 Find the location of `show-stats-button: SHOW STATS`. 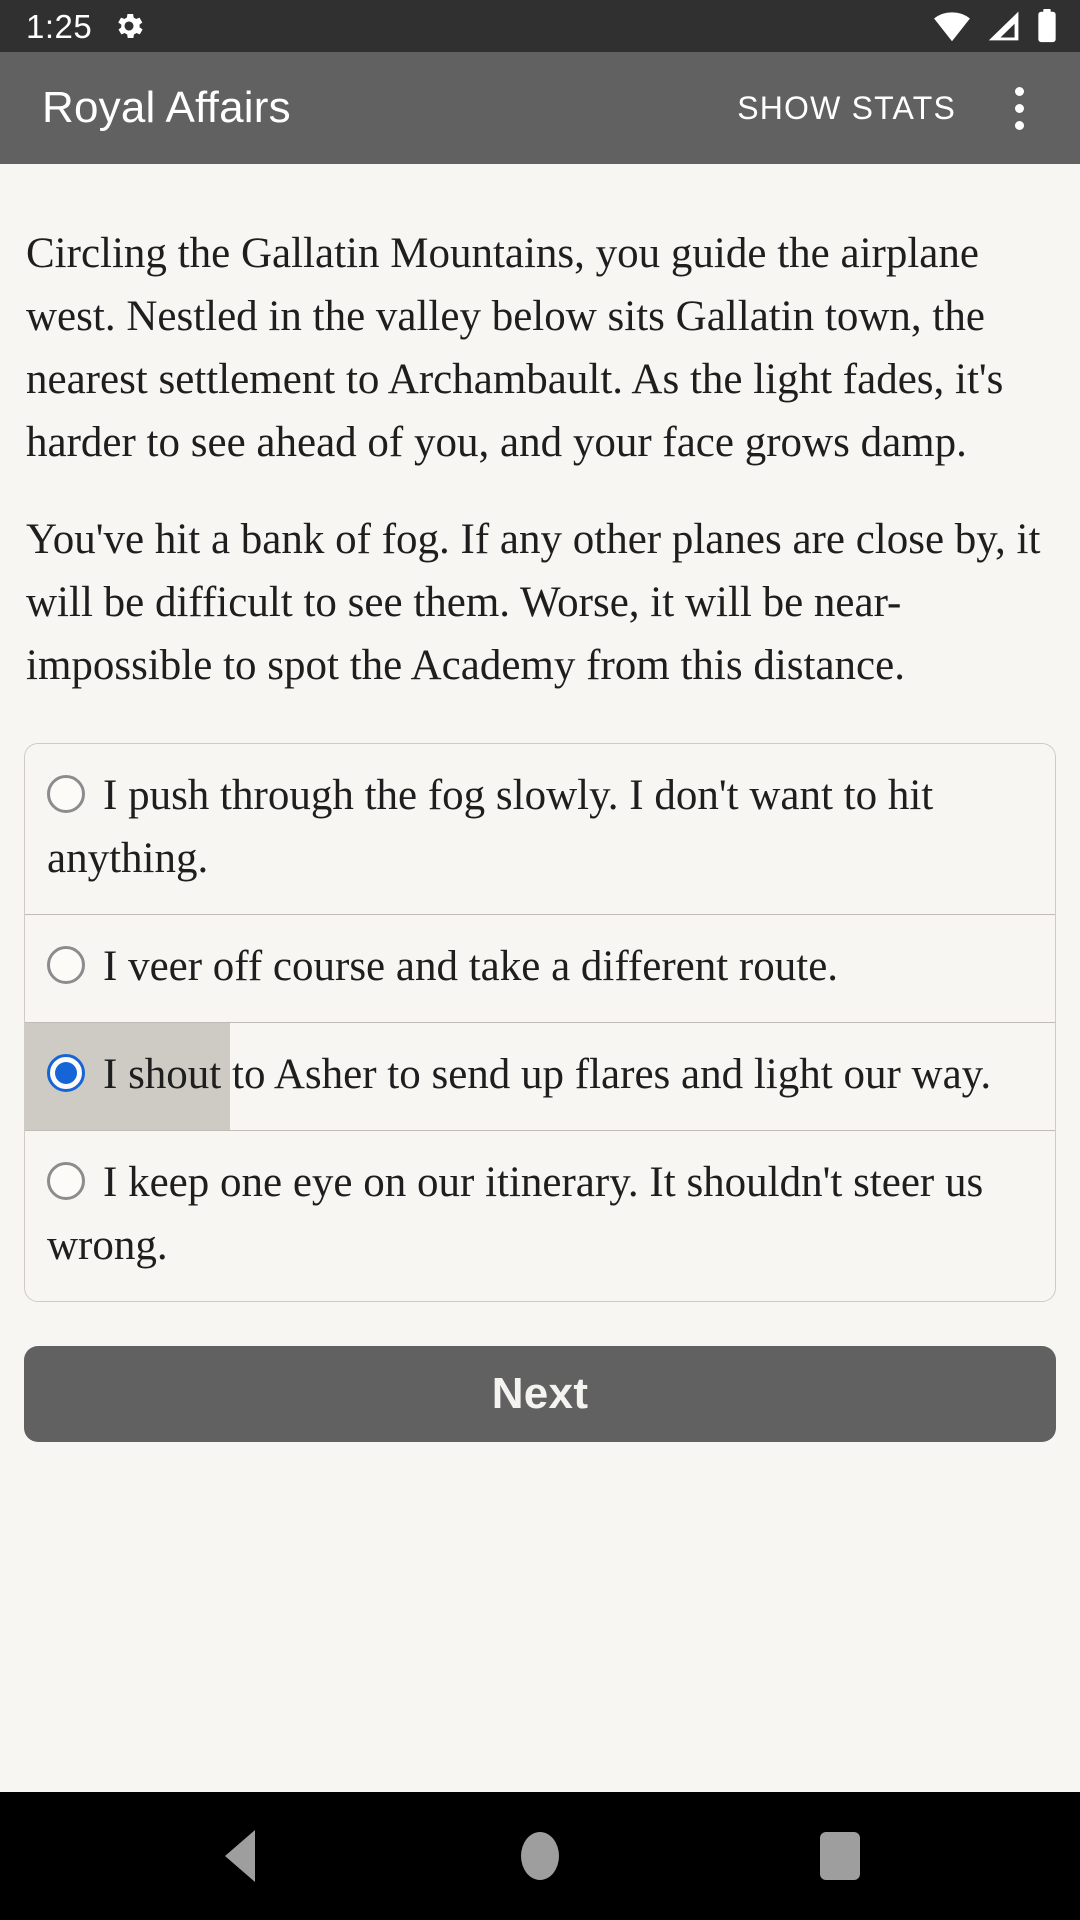

show-stats-button: SHOW STATS is located at coordinates (846, 108).